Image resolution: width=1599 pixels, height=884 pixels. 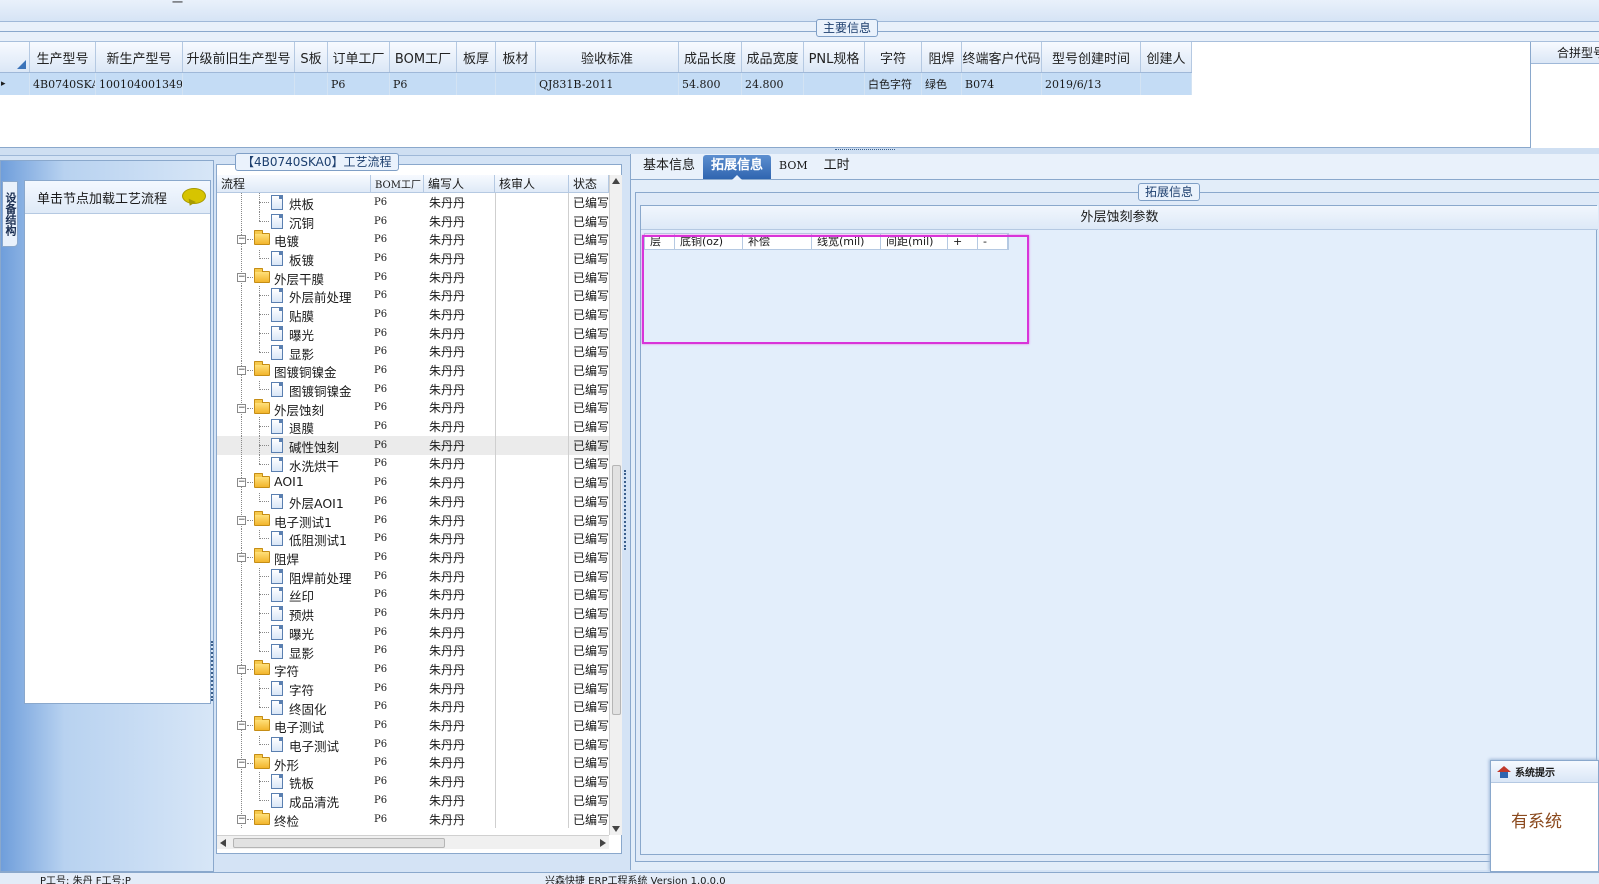 I want to click on grid-col-header: BOM工厂, so click(x=423, y=57).